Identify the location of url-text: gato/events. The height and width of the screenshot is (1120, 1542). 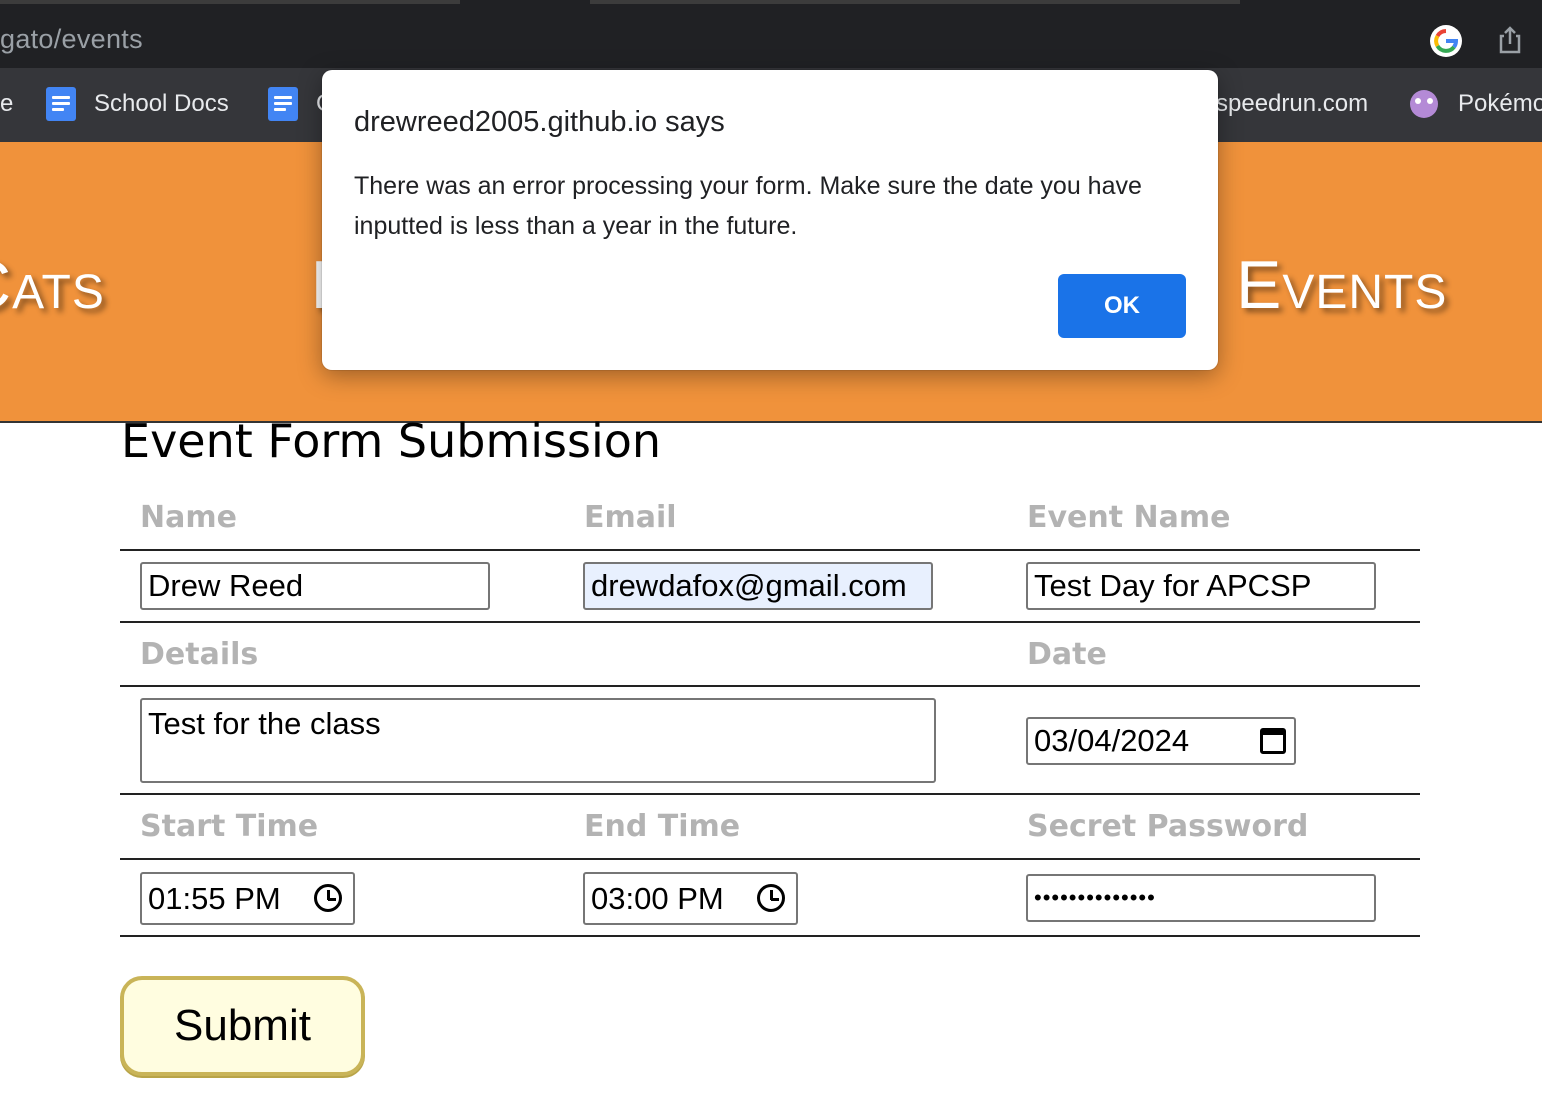
(71, 39).